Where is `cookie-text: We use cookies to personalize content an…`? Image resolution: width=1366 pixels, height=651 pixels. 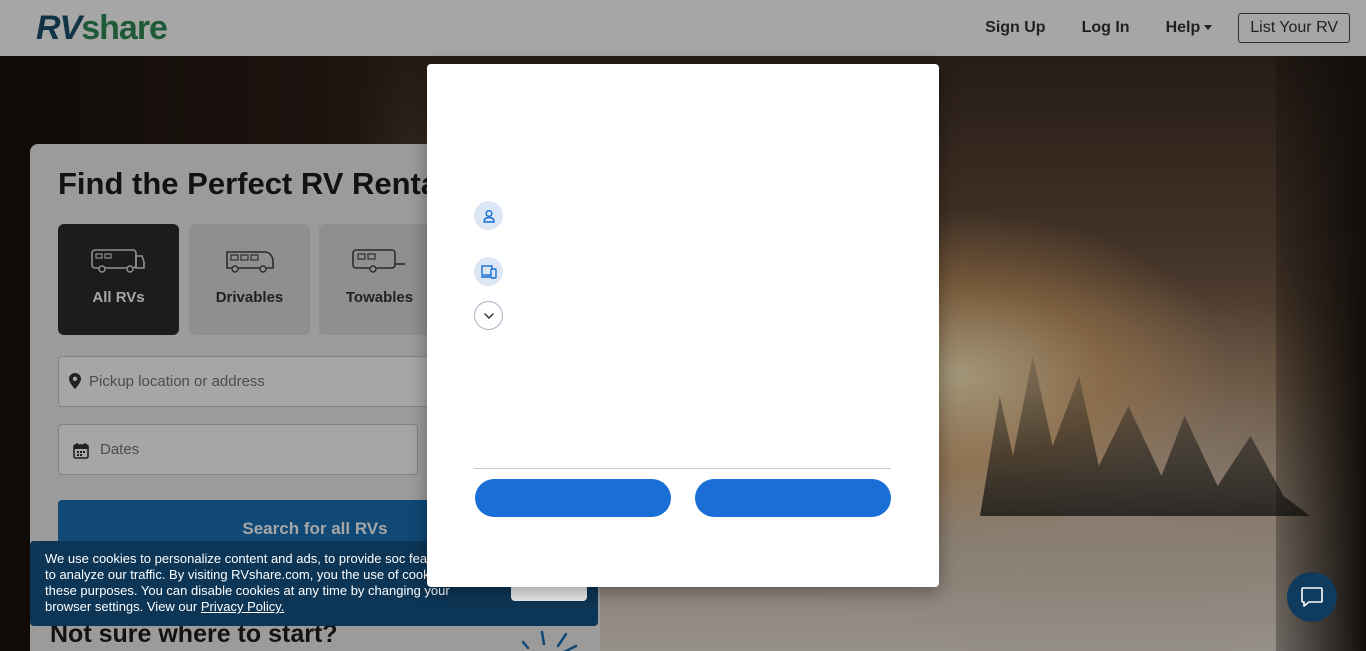 cookie-text: We use cookies to personalize content an… is located at coordinates (267, 583).